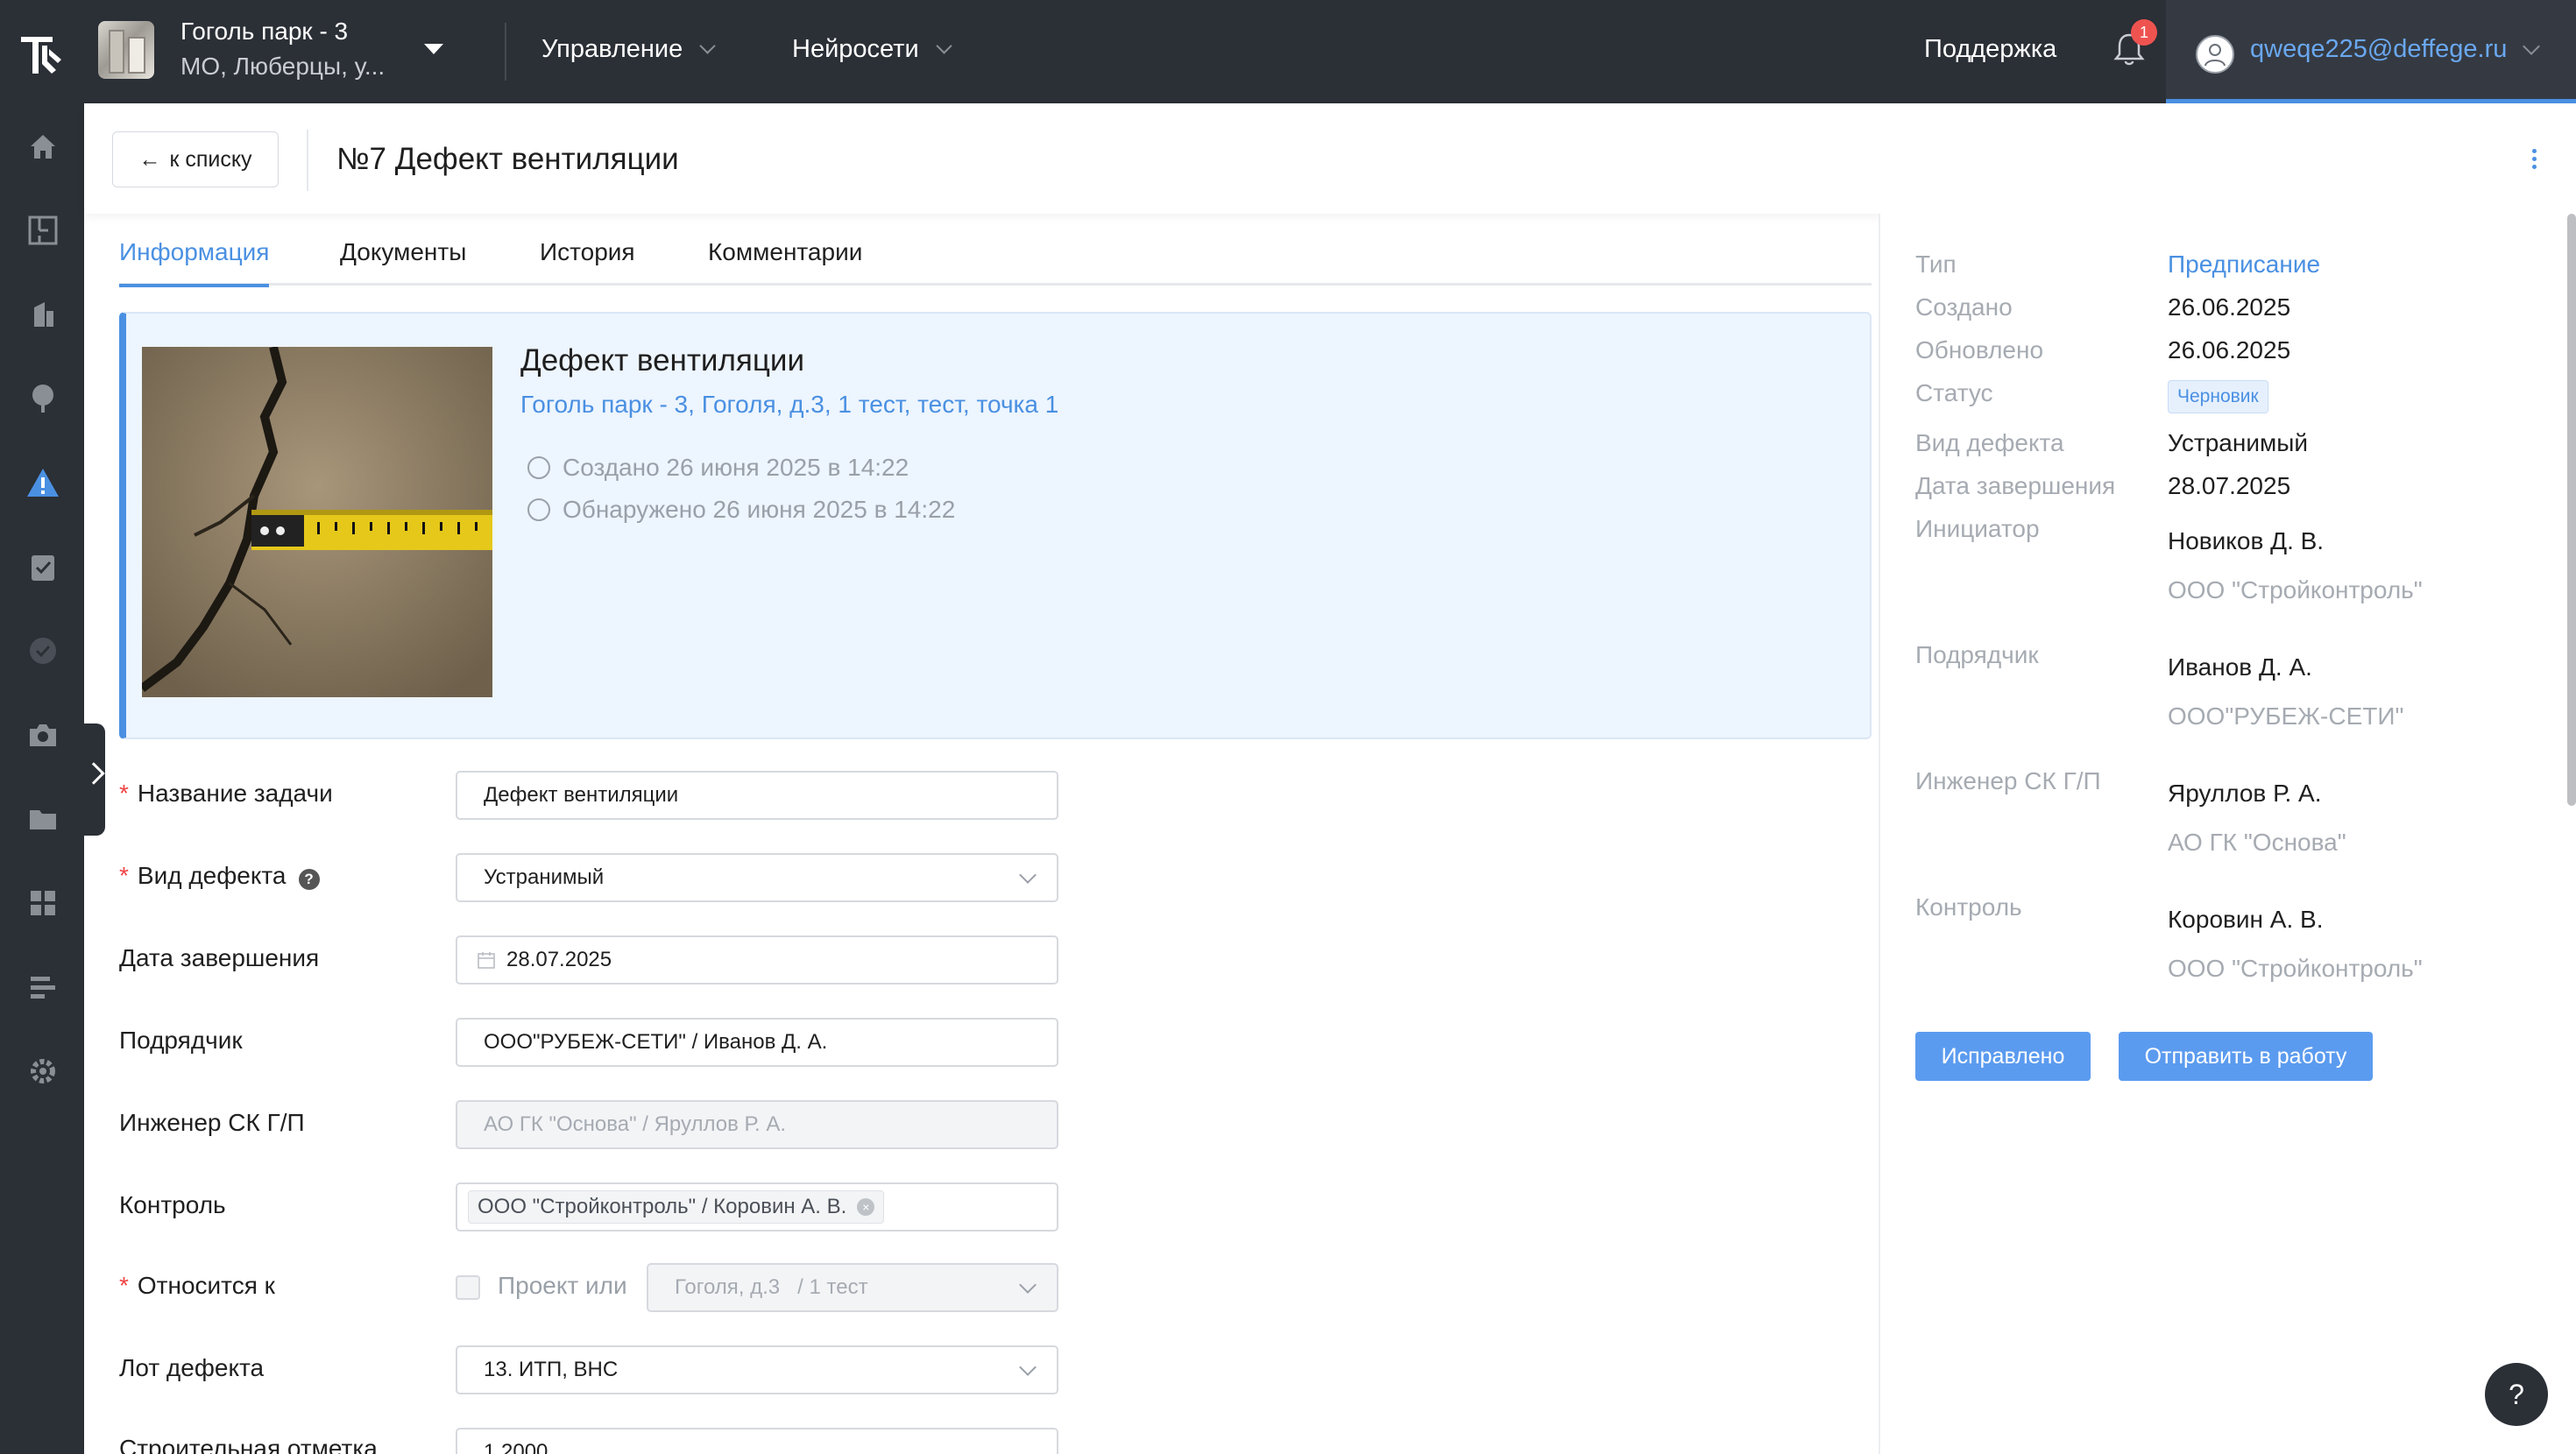 This screenshot has height=1454, width=2576. Describe the element at coordinates (2295, 589) in the screenshot. I see `initiator-org: ООО "Стройконтроль"` at that location.